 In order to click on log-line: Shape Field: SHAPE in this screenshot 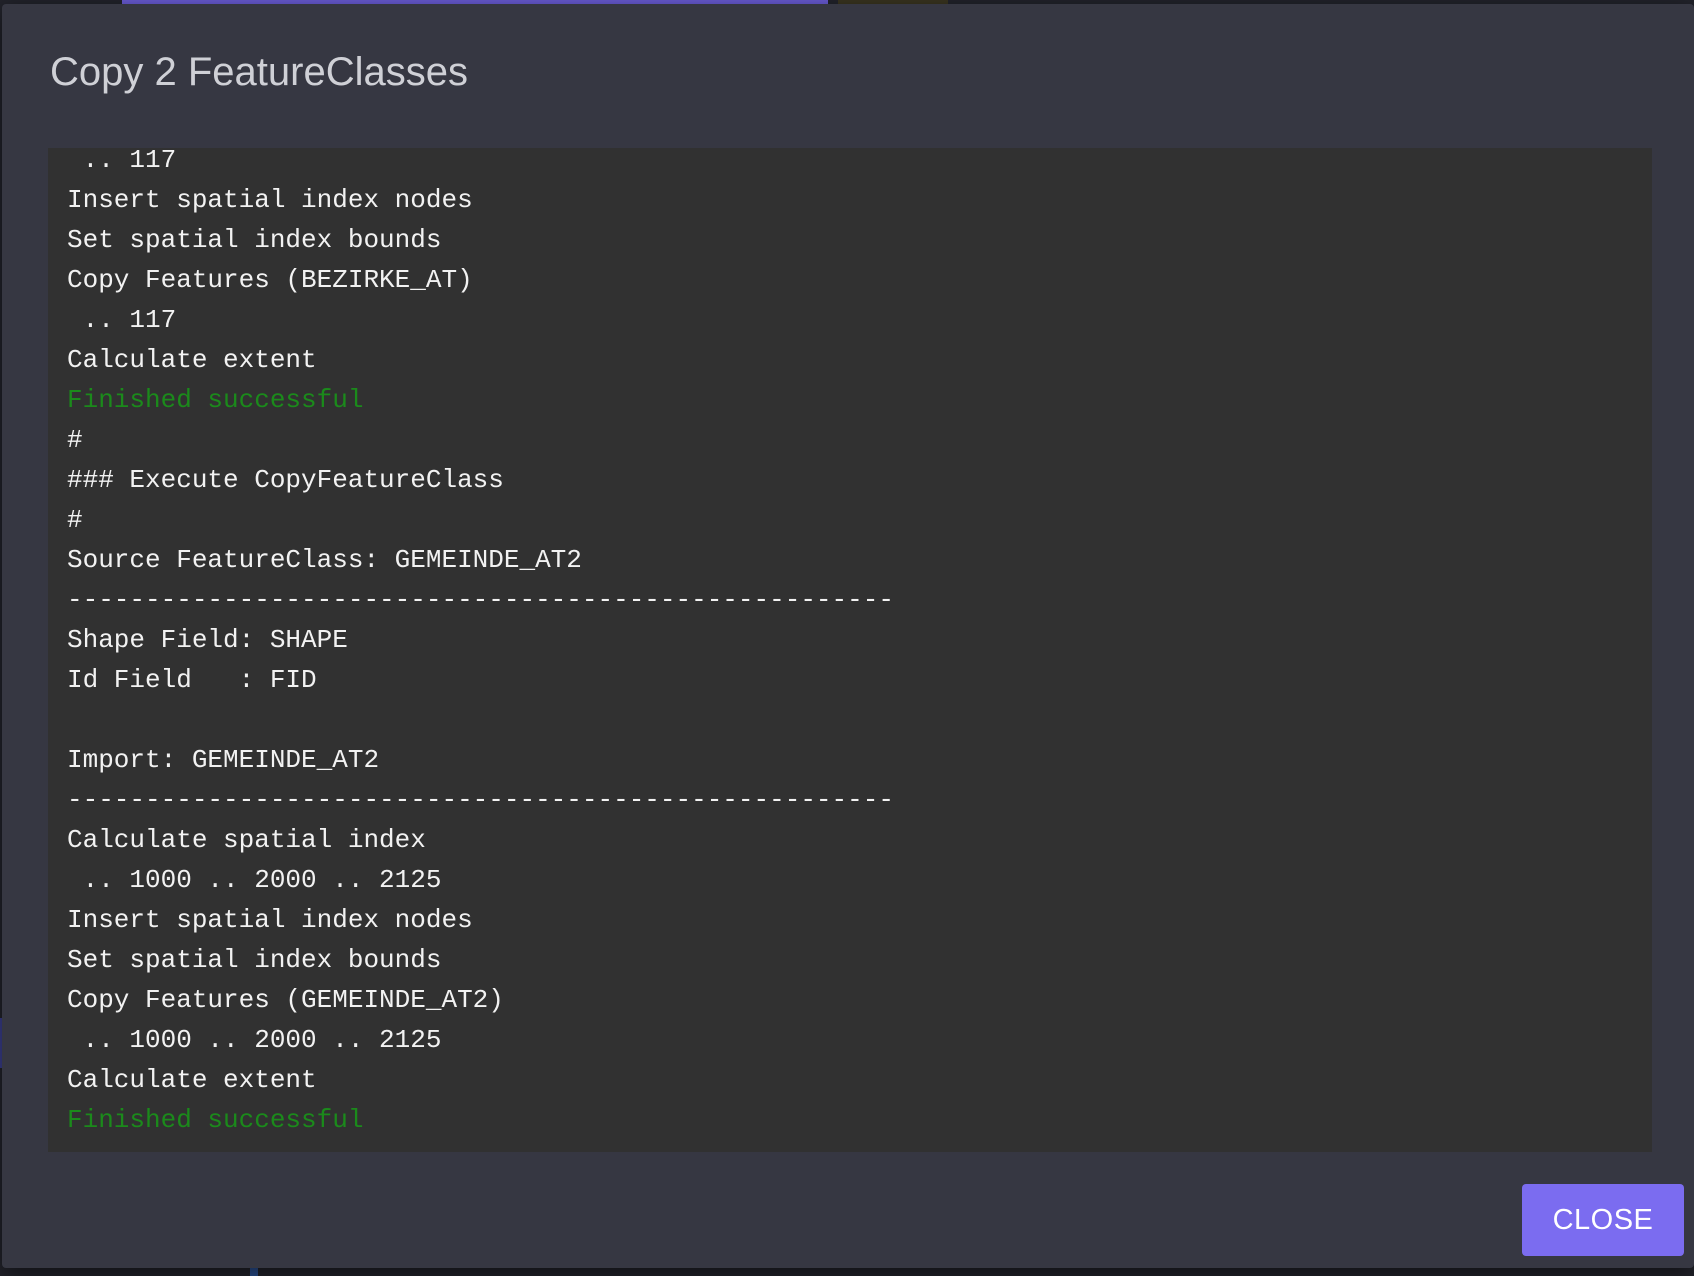, I will do `click(207, 640)`.